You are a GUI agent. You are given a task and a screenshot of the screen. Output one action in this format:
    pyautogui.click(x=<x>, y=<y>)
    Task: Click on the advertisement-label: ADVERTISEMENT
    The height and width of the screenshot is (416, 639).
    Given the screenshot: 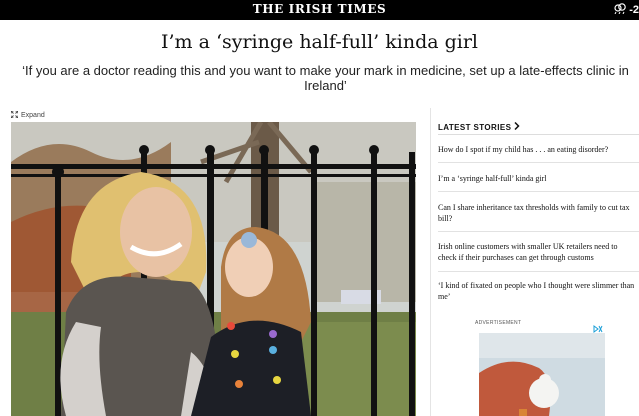 What is the action you would take?
    pyautogui.click(x=498, y=323)
    